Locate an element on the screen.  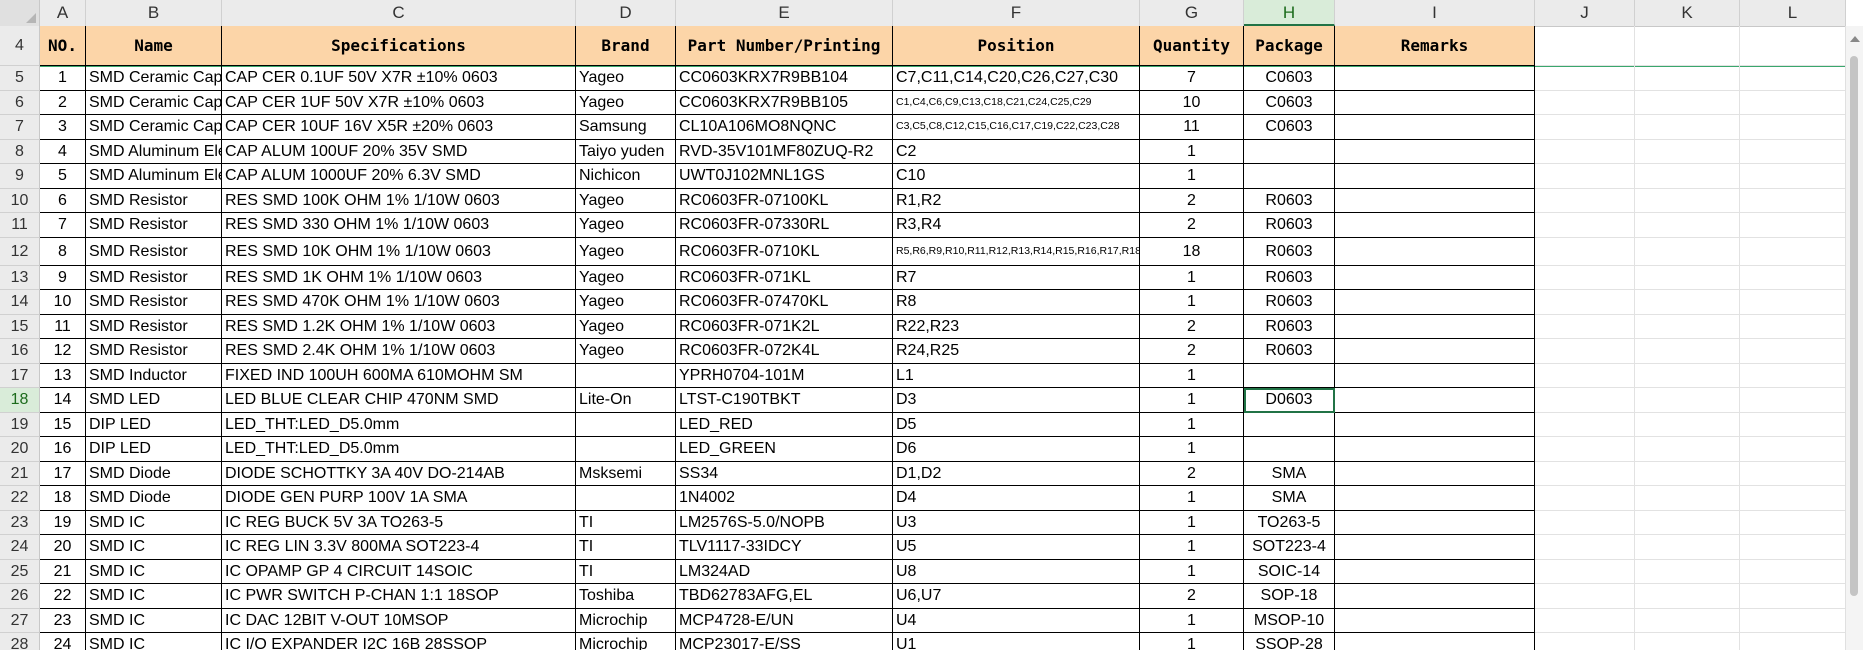
column-header-k: K is located at coordinates (1687, 13).